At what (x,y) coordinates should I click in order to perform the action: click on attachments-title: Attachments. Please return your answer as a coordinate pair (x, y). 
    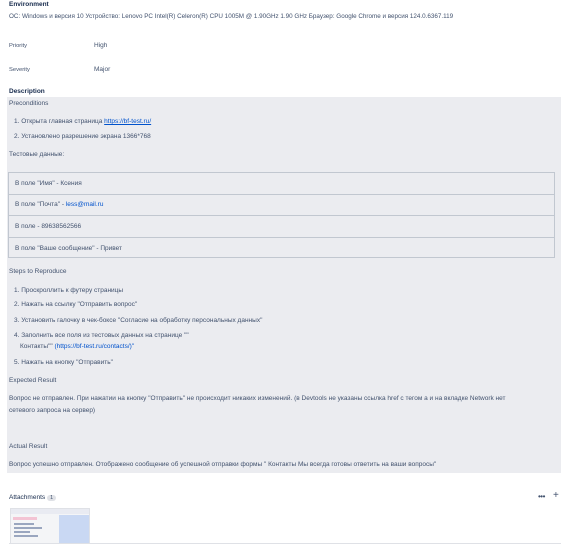
    Looking at the image, I should click on (27, 497).